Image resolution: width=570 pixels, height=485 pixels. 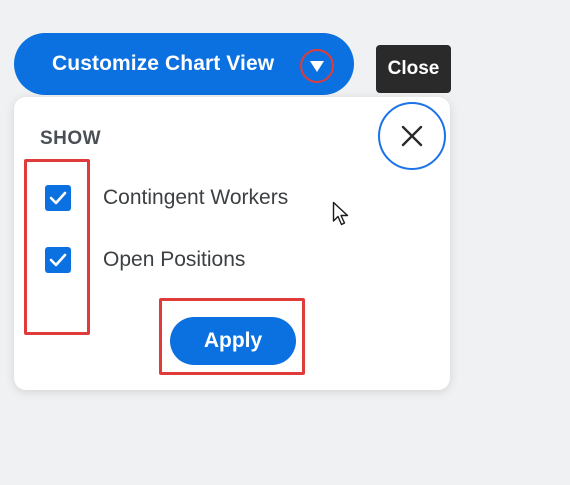 I want to click on customize-chart-view-button: Customize Chart View, so click(x=184, y=64).